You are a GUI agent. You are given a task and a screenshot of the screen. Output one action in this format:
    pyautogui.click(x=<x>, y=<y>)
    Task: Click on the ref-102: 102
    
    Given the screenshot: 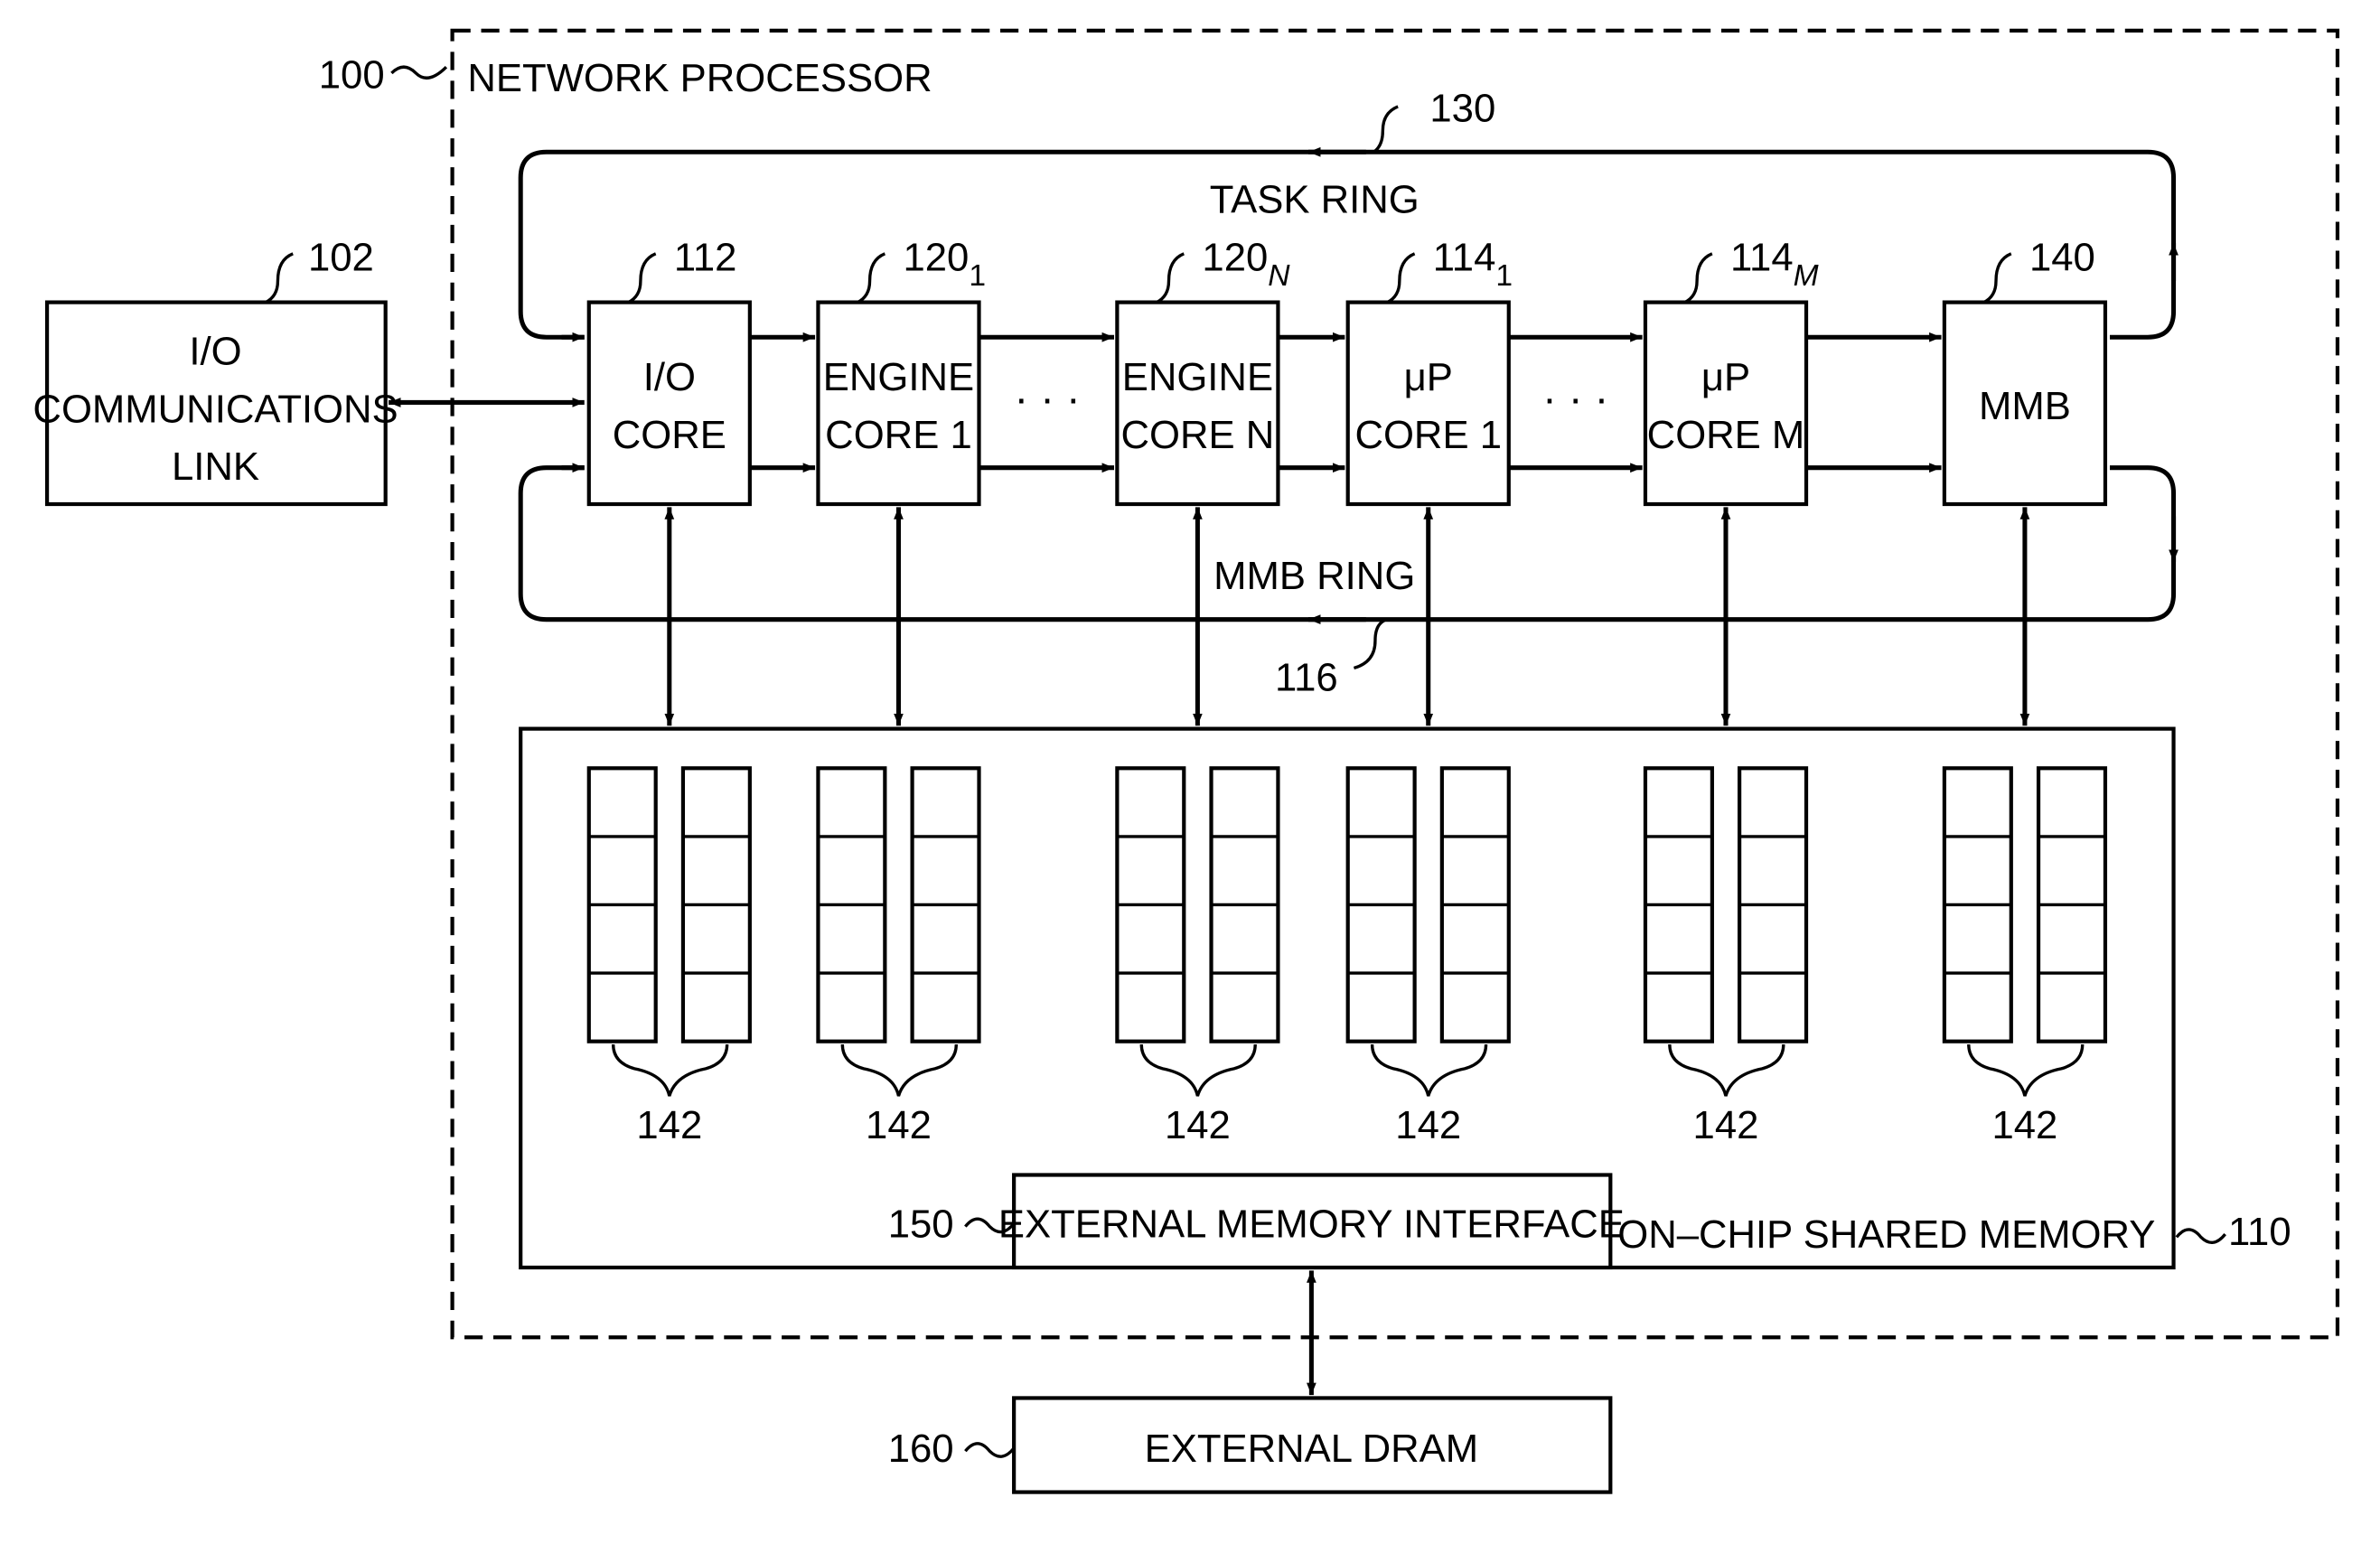 What is the action you would take?
    pyautogui.click(x=341, y=257)
    